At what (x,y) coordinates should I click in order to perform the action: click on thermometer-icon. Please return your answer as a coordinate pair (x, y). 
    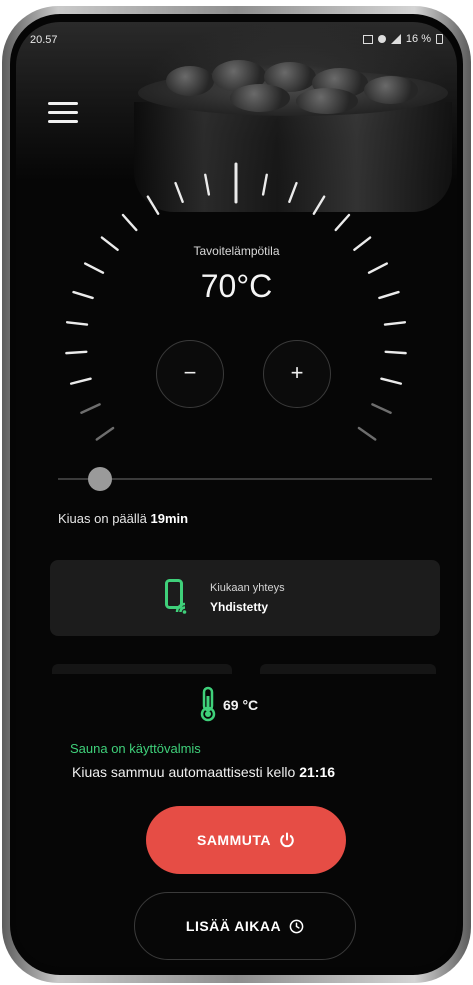
    Looking at the image, I should click on (208, 704).